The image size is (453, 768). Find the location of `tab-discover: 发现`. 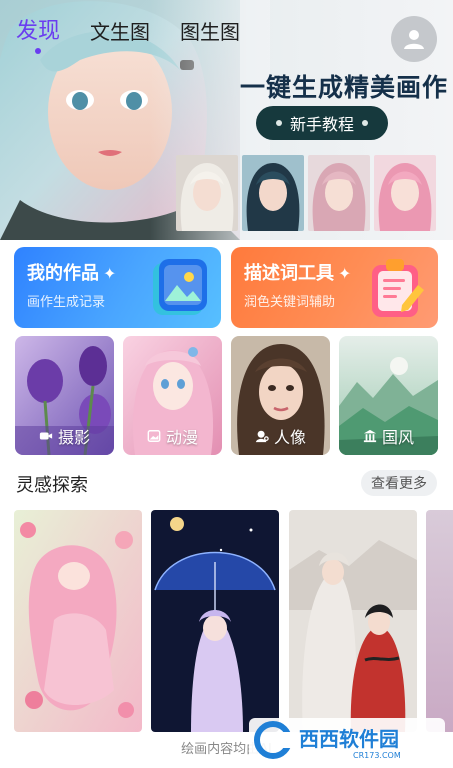

tab-discover: 发现 is located at coordinates (38, 36).